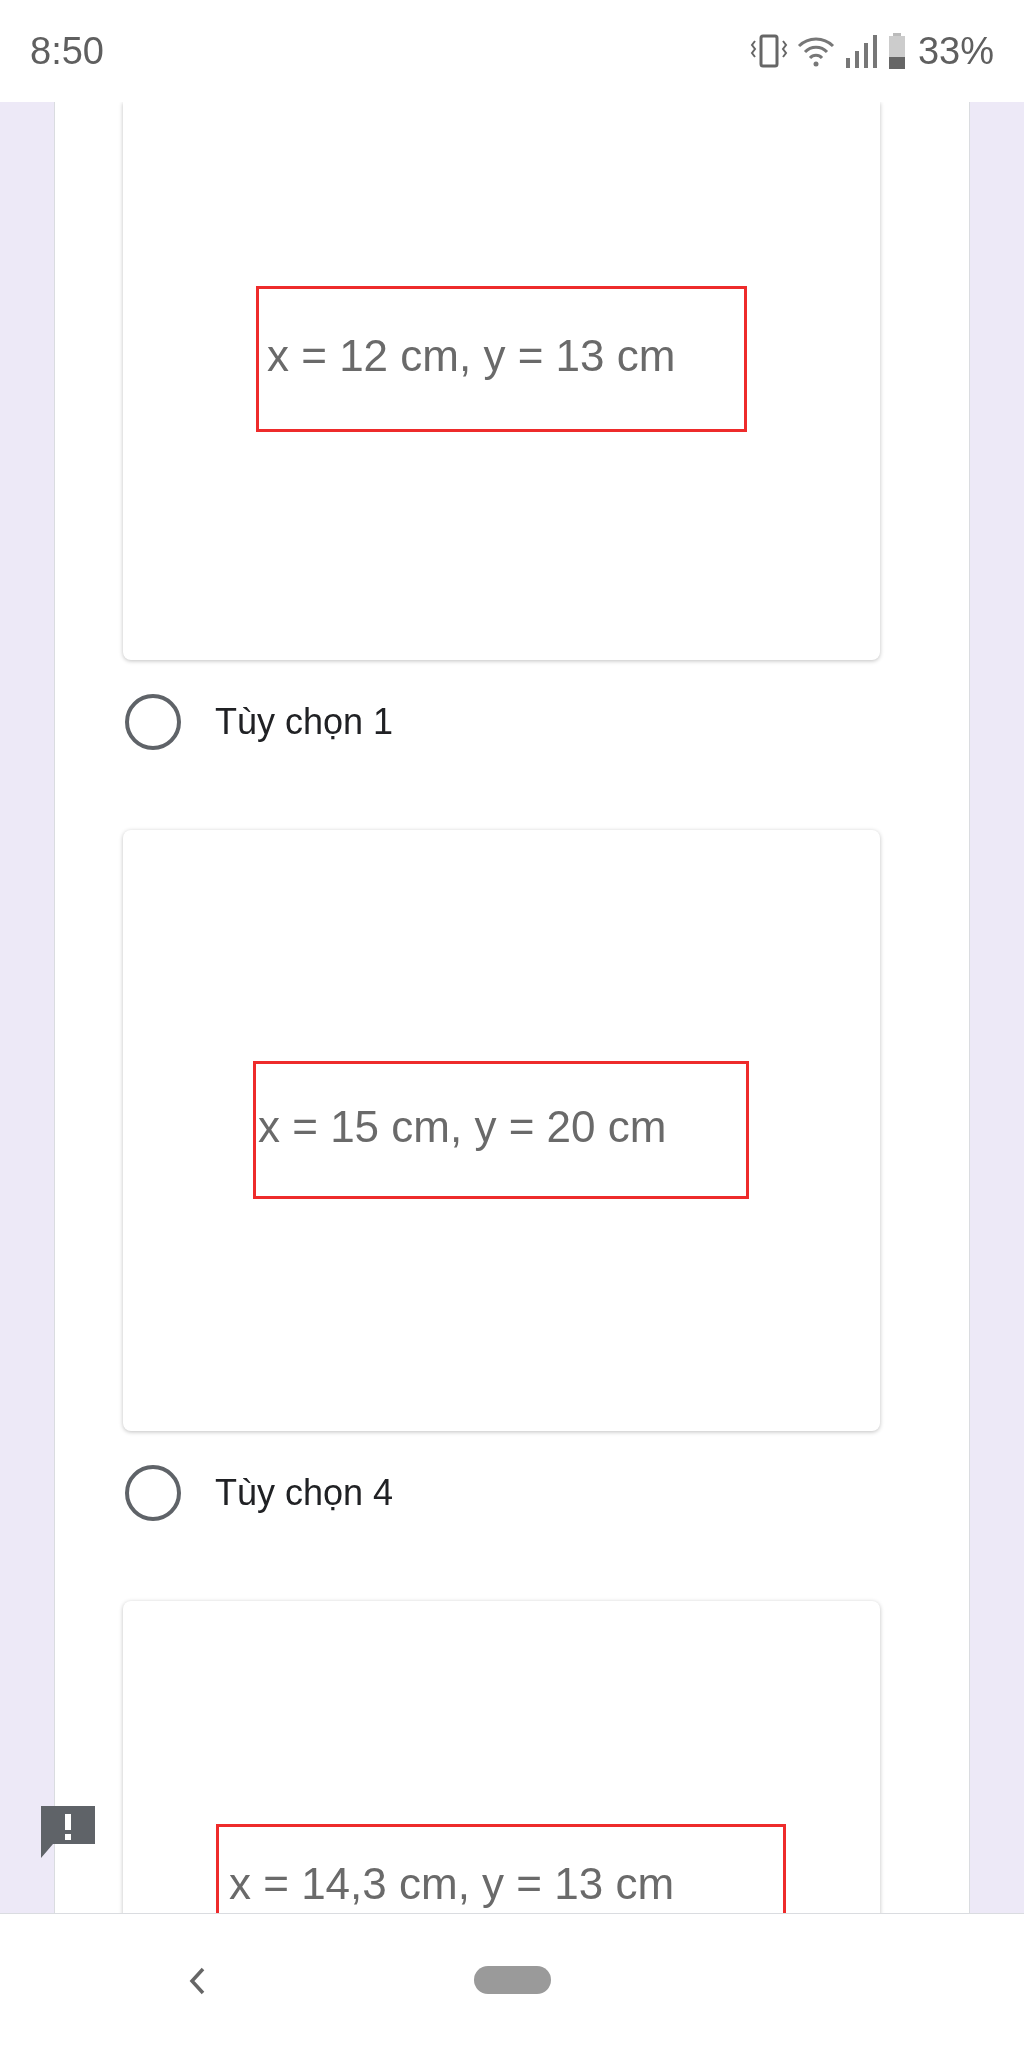 This screenshot has height=2048, width=1024. What do you see at coordinates (861, 51) in the screenshot?
I see `signal-icon` at bounding box center [861, 51].